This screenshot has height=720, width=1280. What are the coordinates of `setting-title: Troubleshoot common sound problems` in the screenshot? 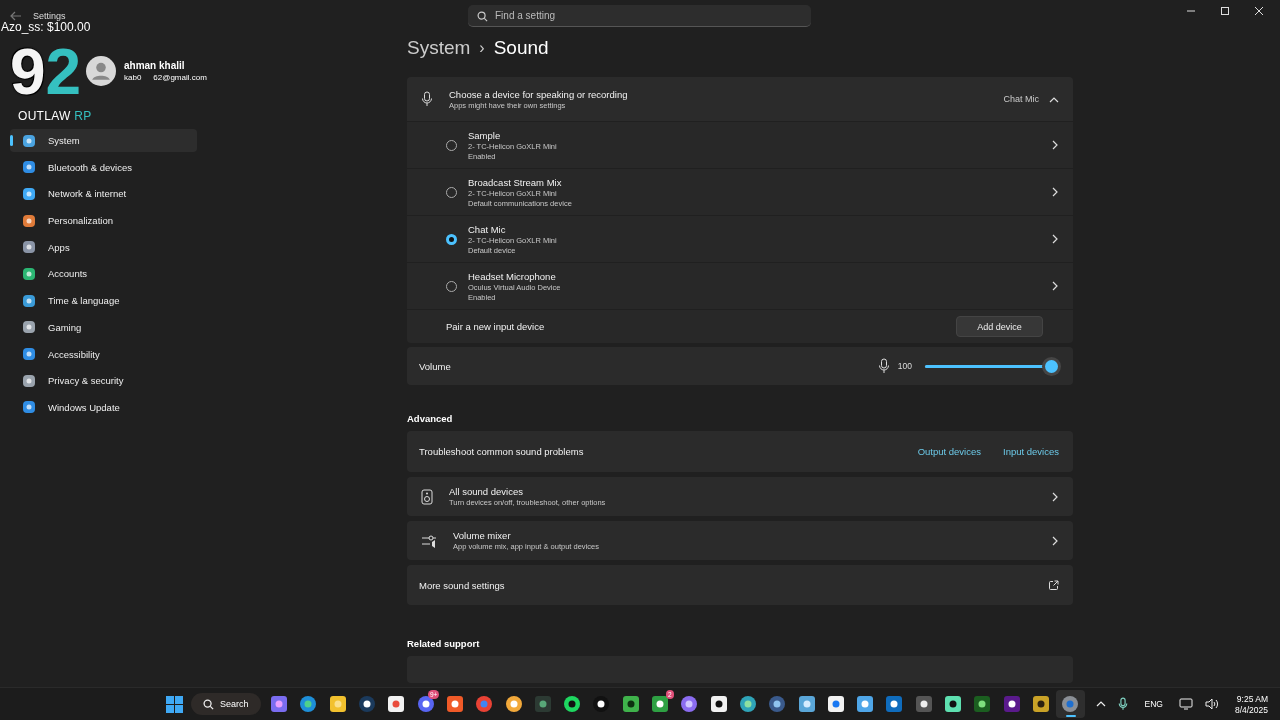 It's located at (502, 452).